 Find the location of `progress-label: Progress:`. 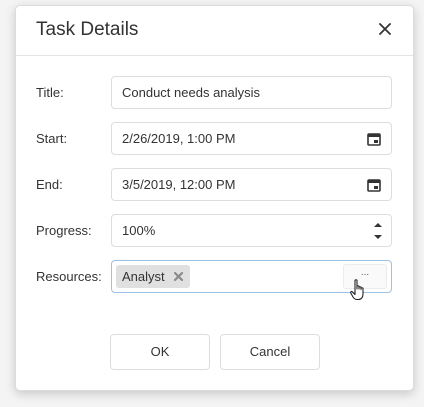

progress-label: Progress: is located at coordinates (64, 230).